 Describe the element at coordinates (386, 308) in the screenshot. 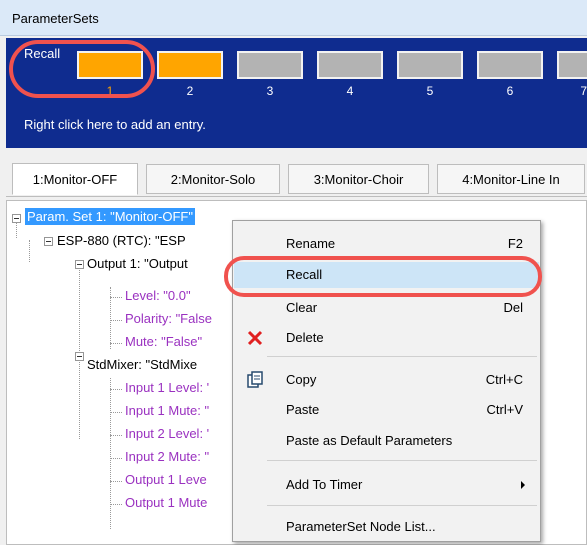

I see `menu-item-clear: Clear Del` at that location.